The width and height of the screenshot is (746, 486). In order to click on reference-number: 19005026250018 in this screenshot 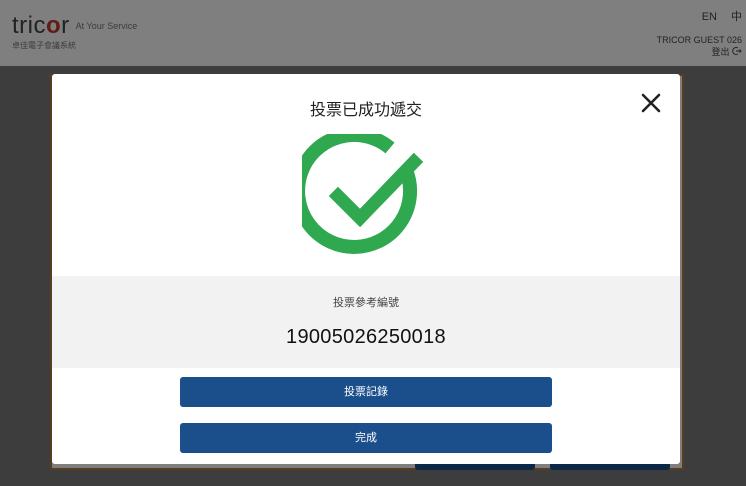, I will do `click(366, 337)`.